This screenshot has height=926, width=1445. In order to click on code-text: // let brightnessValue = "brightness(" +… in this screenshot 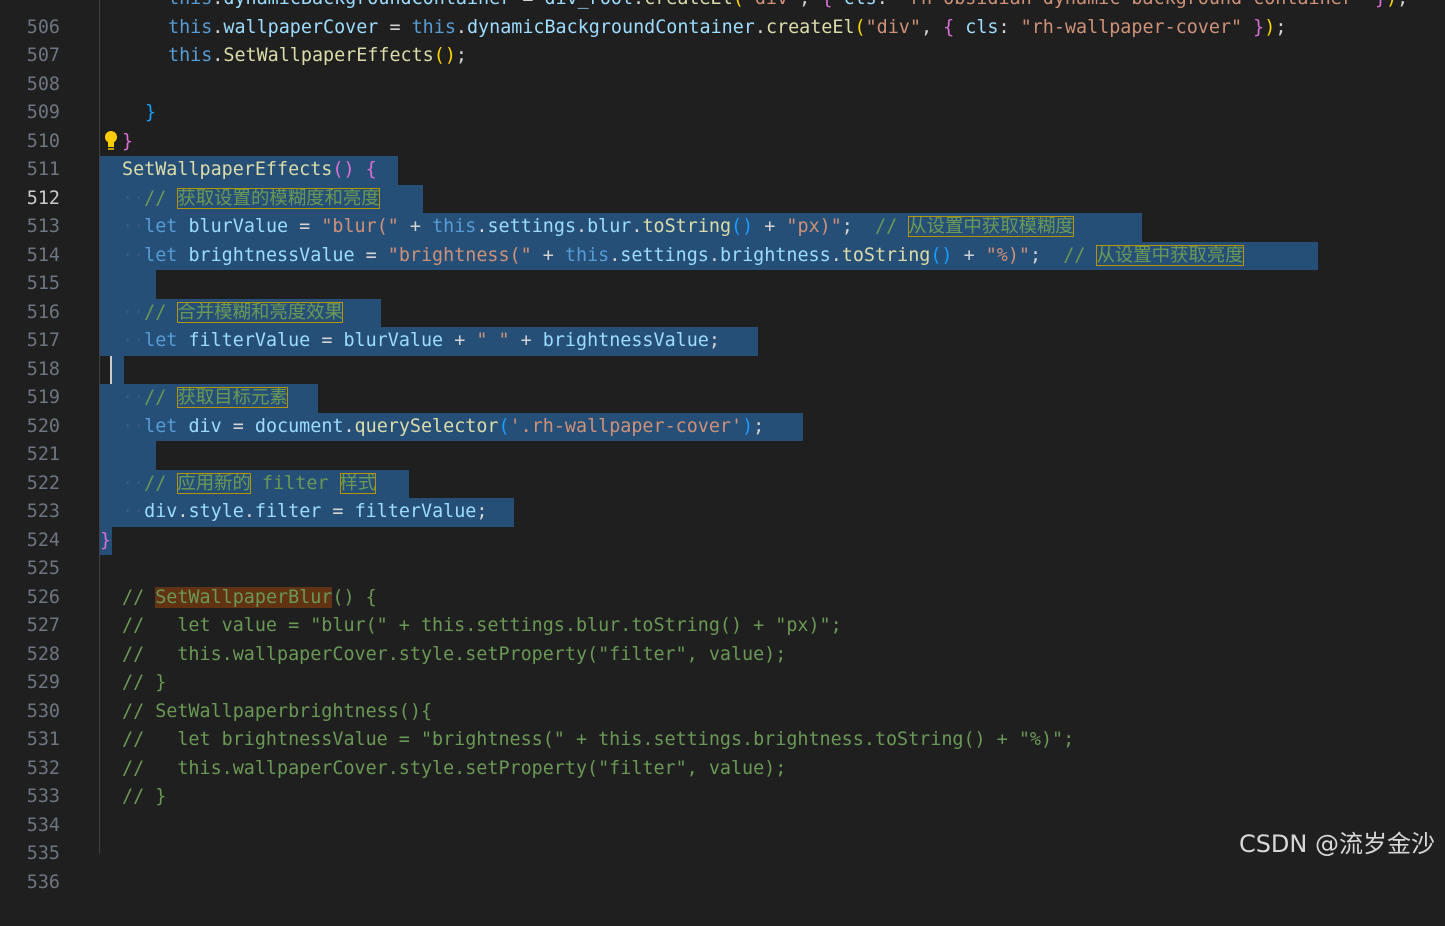, I will do `click(598, 739)`.